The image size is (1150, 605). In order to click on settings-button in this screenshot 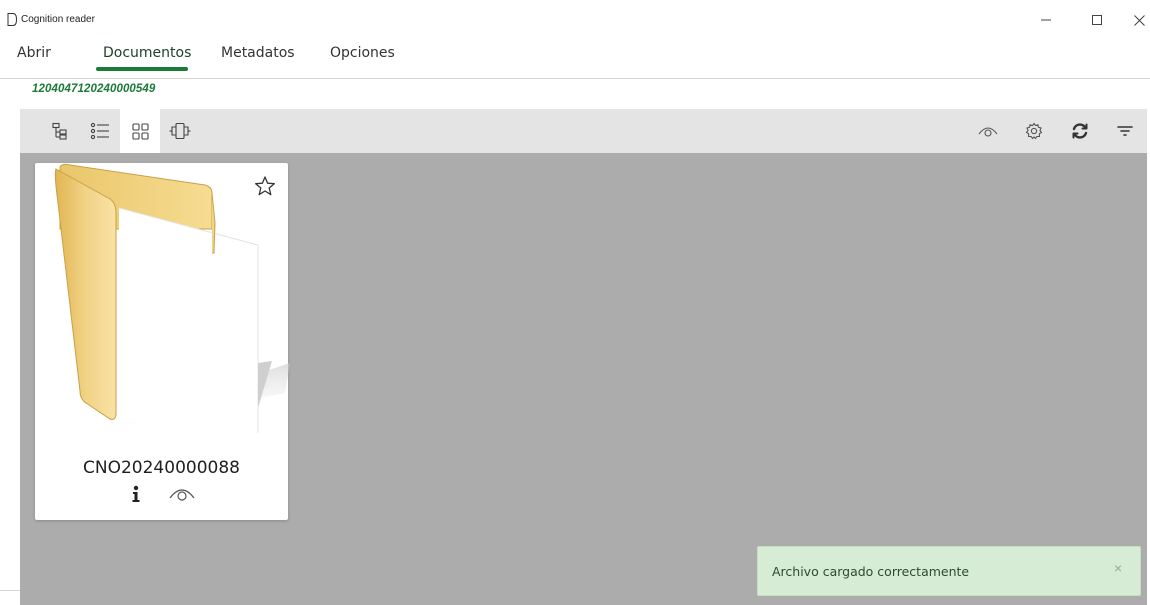, I will do `click(1034, 131)`.